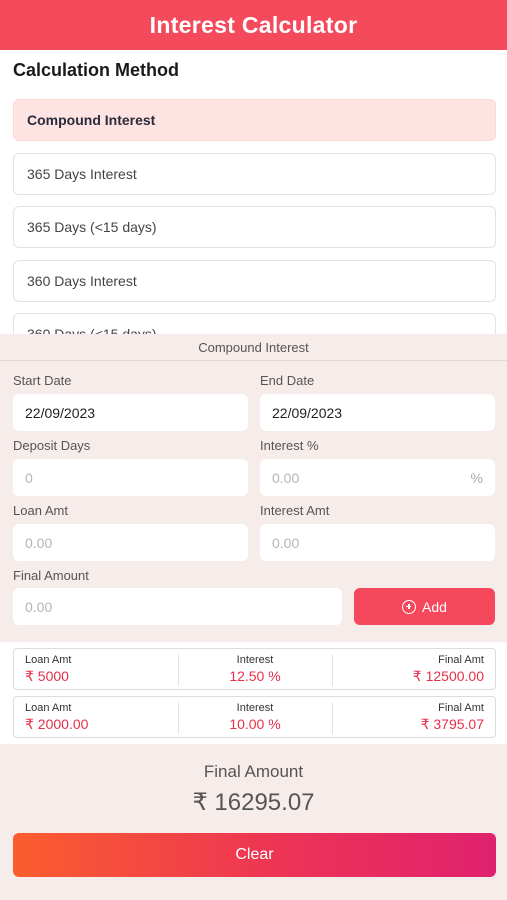  Describe the element at coordinates (82, 174) in the screenshot. I see `method-option-label: 365 Days Interest` at that location.